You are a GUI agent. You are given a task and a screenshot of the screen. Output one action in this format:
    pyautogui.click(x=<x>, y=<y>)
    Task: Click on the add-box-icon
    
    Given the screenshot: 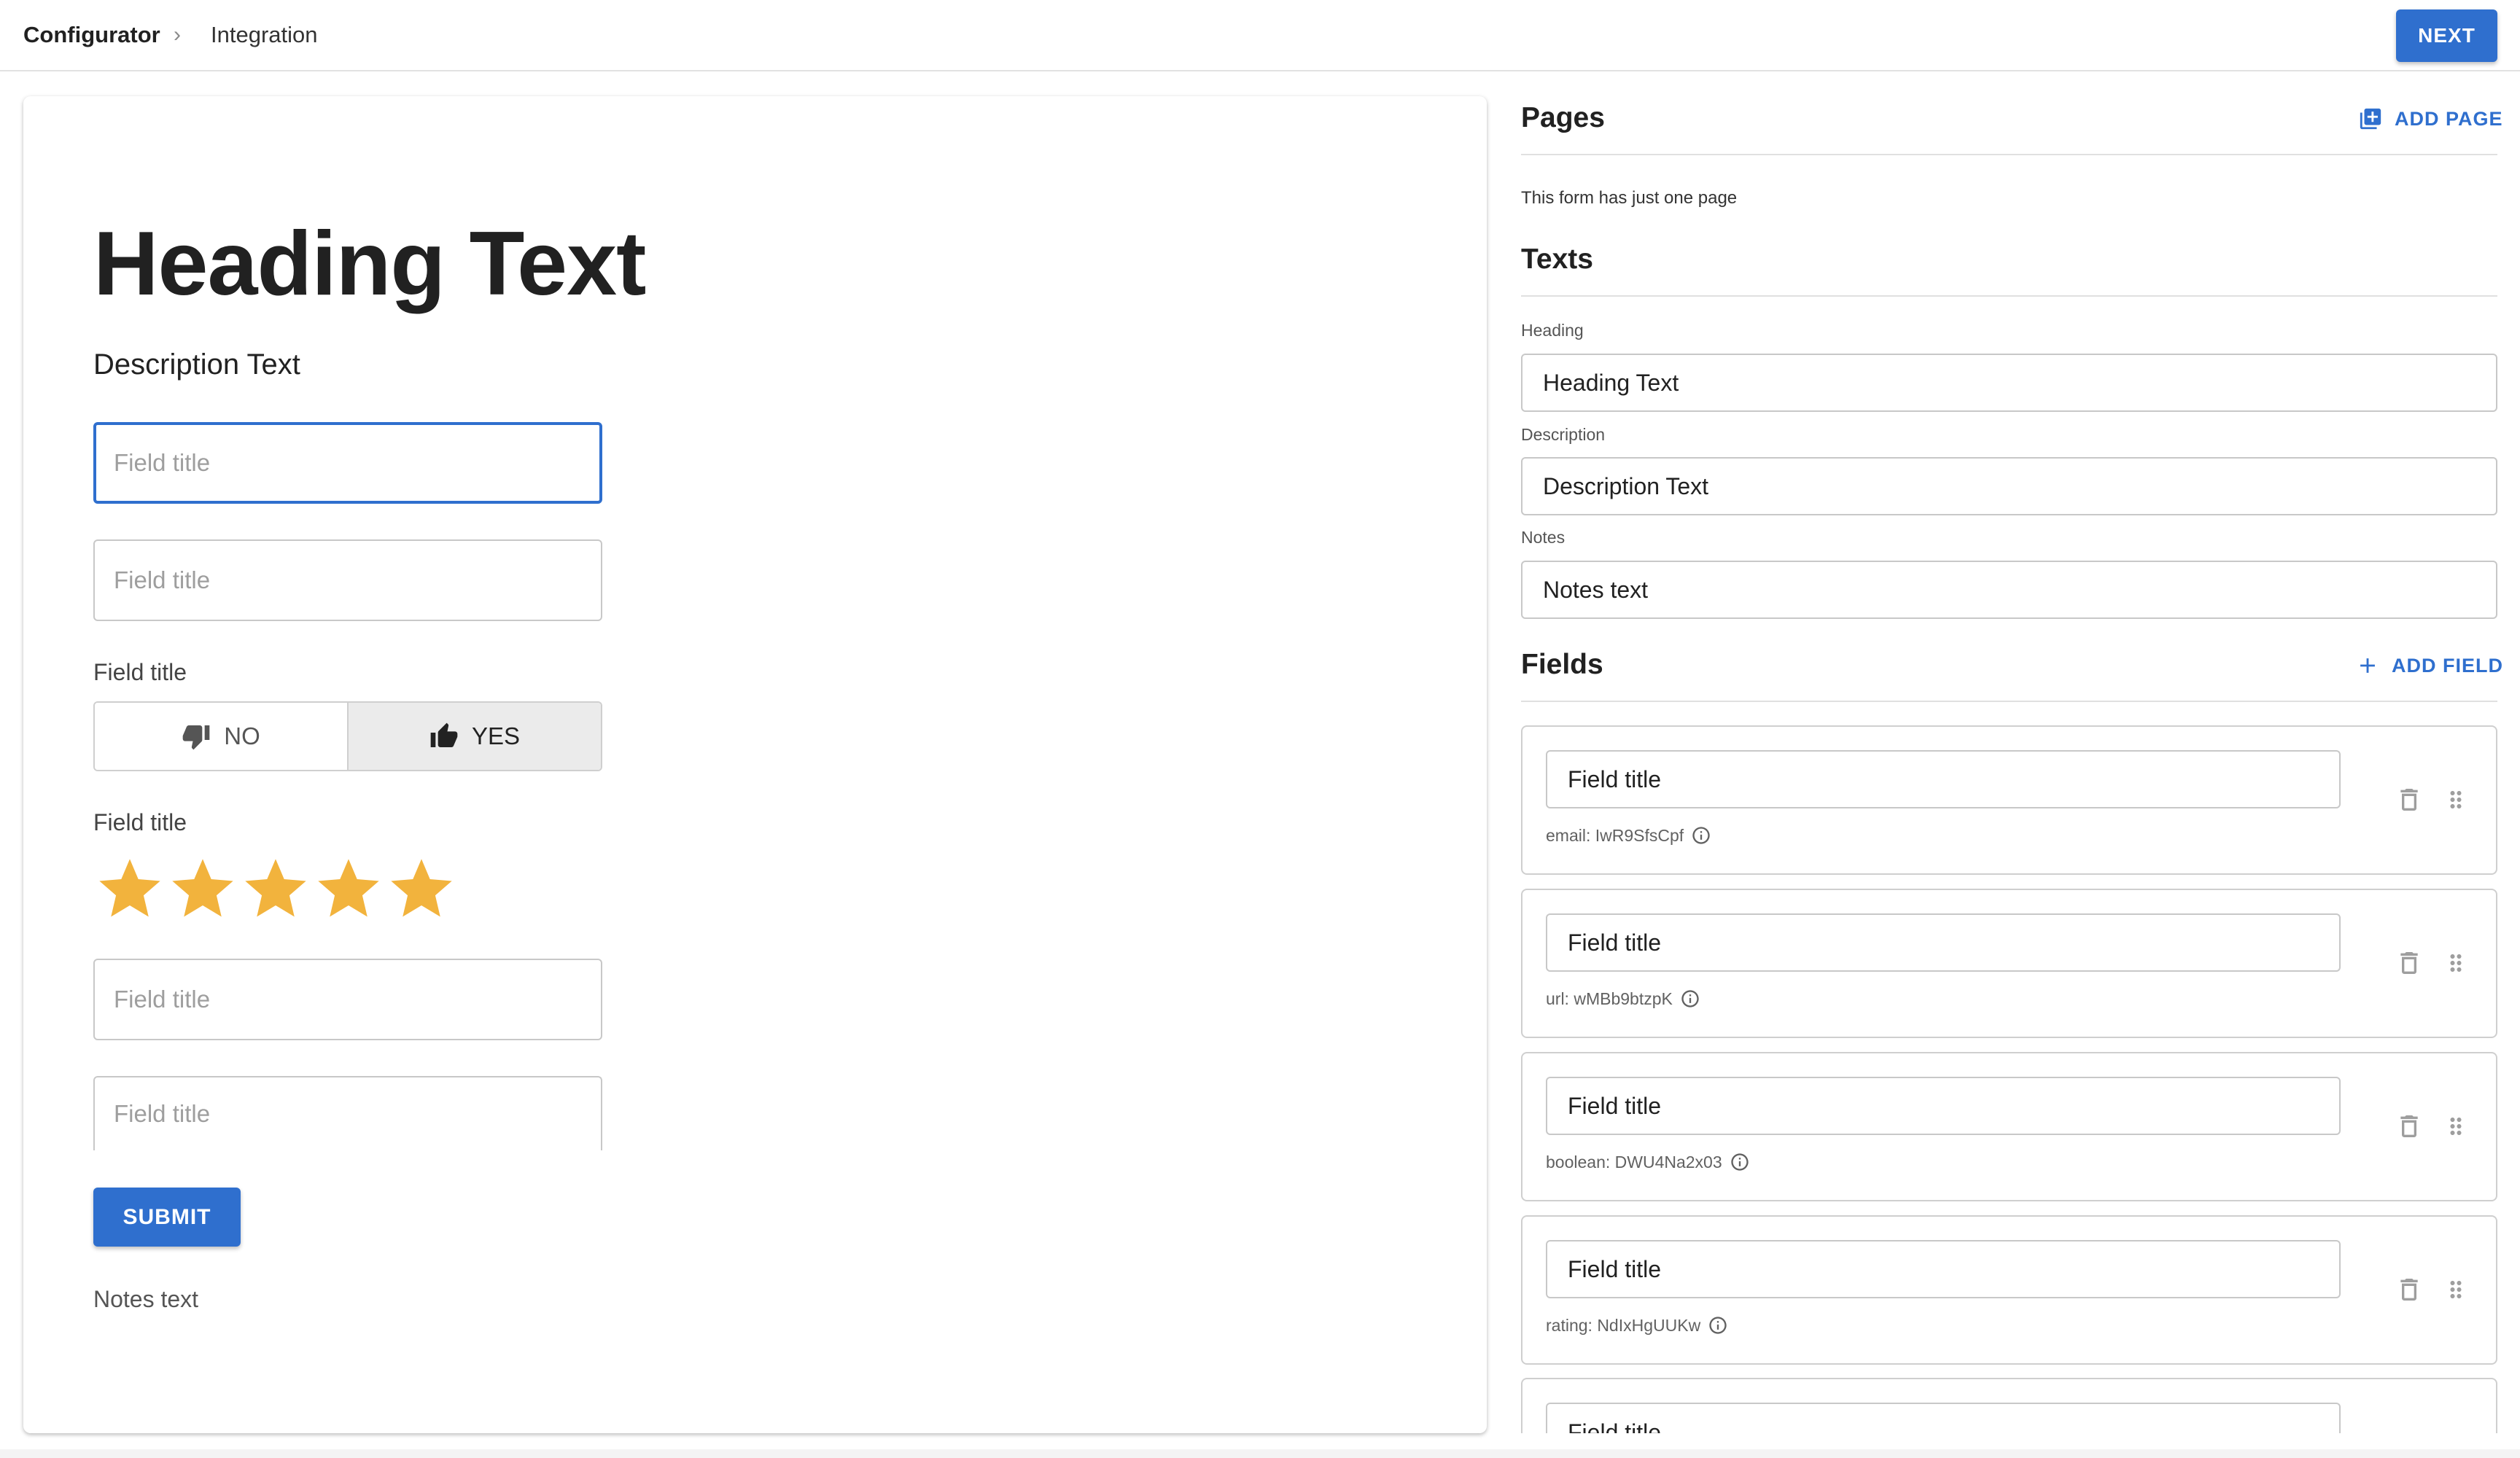 What is the action you would take?
    pyautogui.click(x=2370, y=119)
    